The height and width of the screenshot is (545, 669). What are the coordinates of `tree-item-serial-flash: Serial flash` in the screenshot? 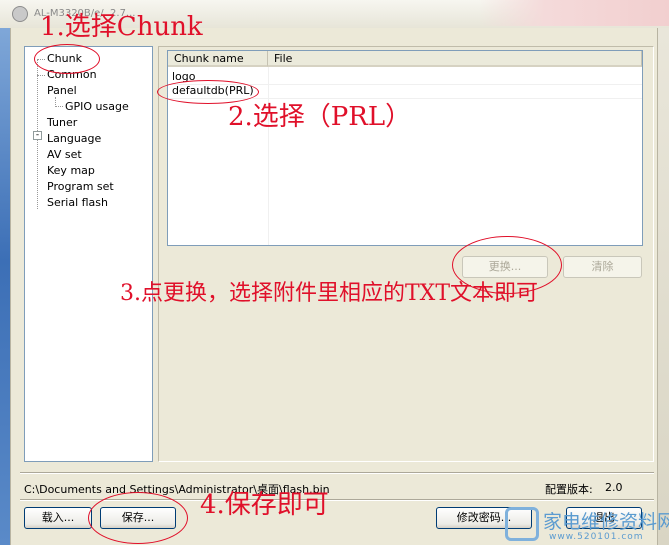 It's located at (77, 203).